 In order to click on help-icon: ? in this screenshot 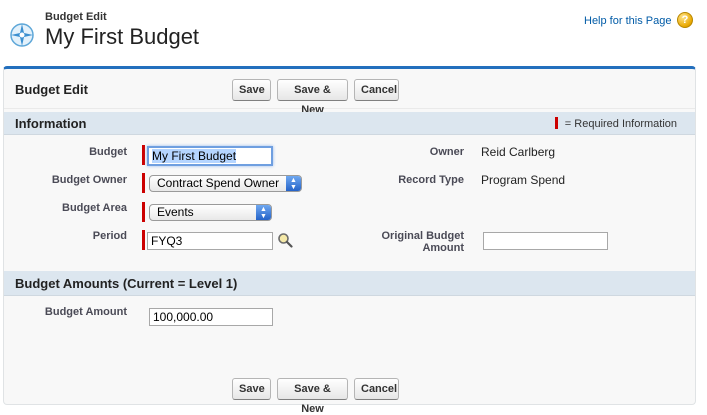, I will do `click(685, 20)`.